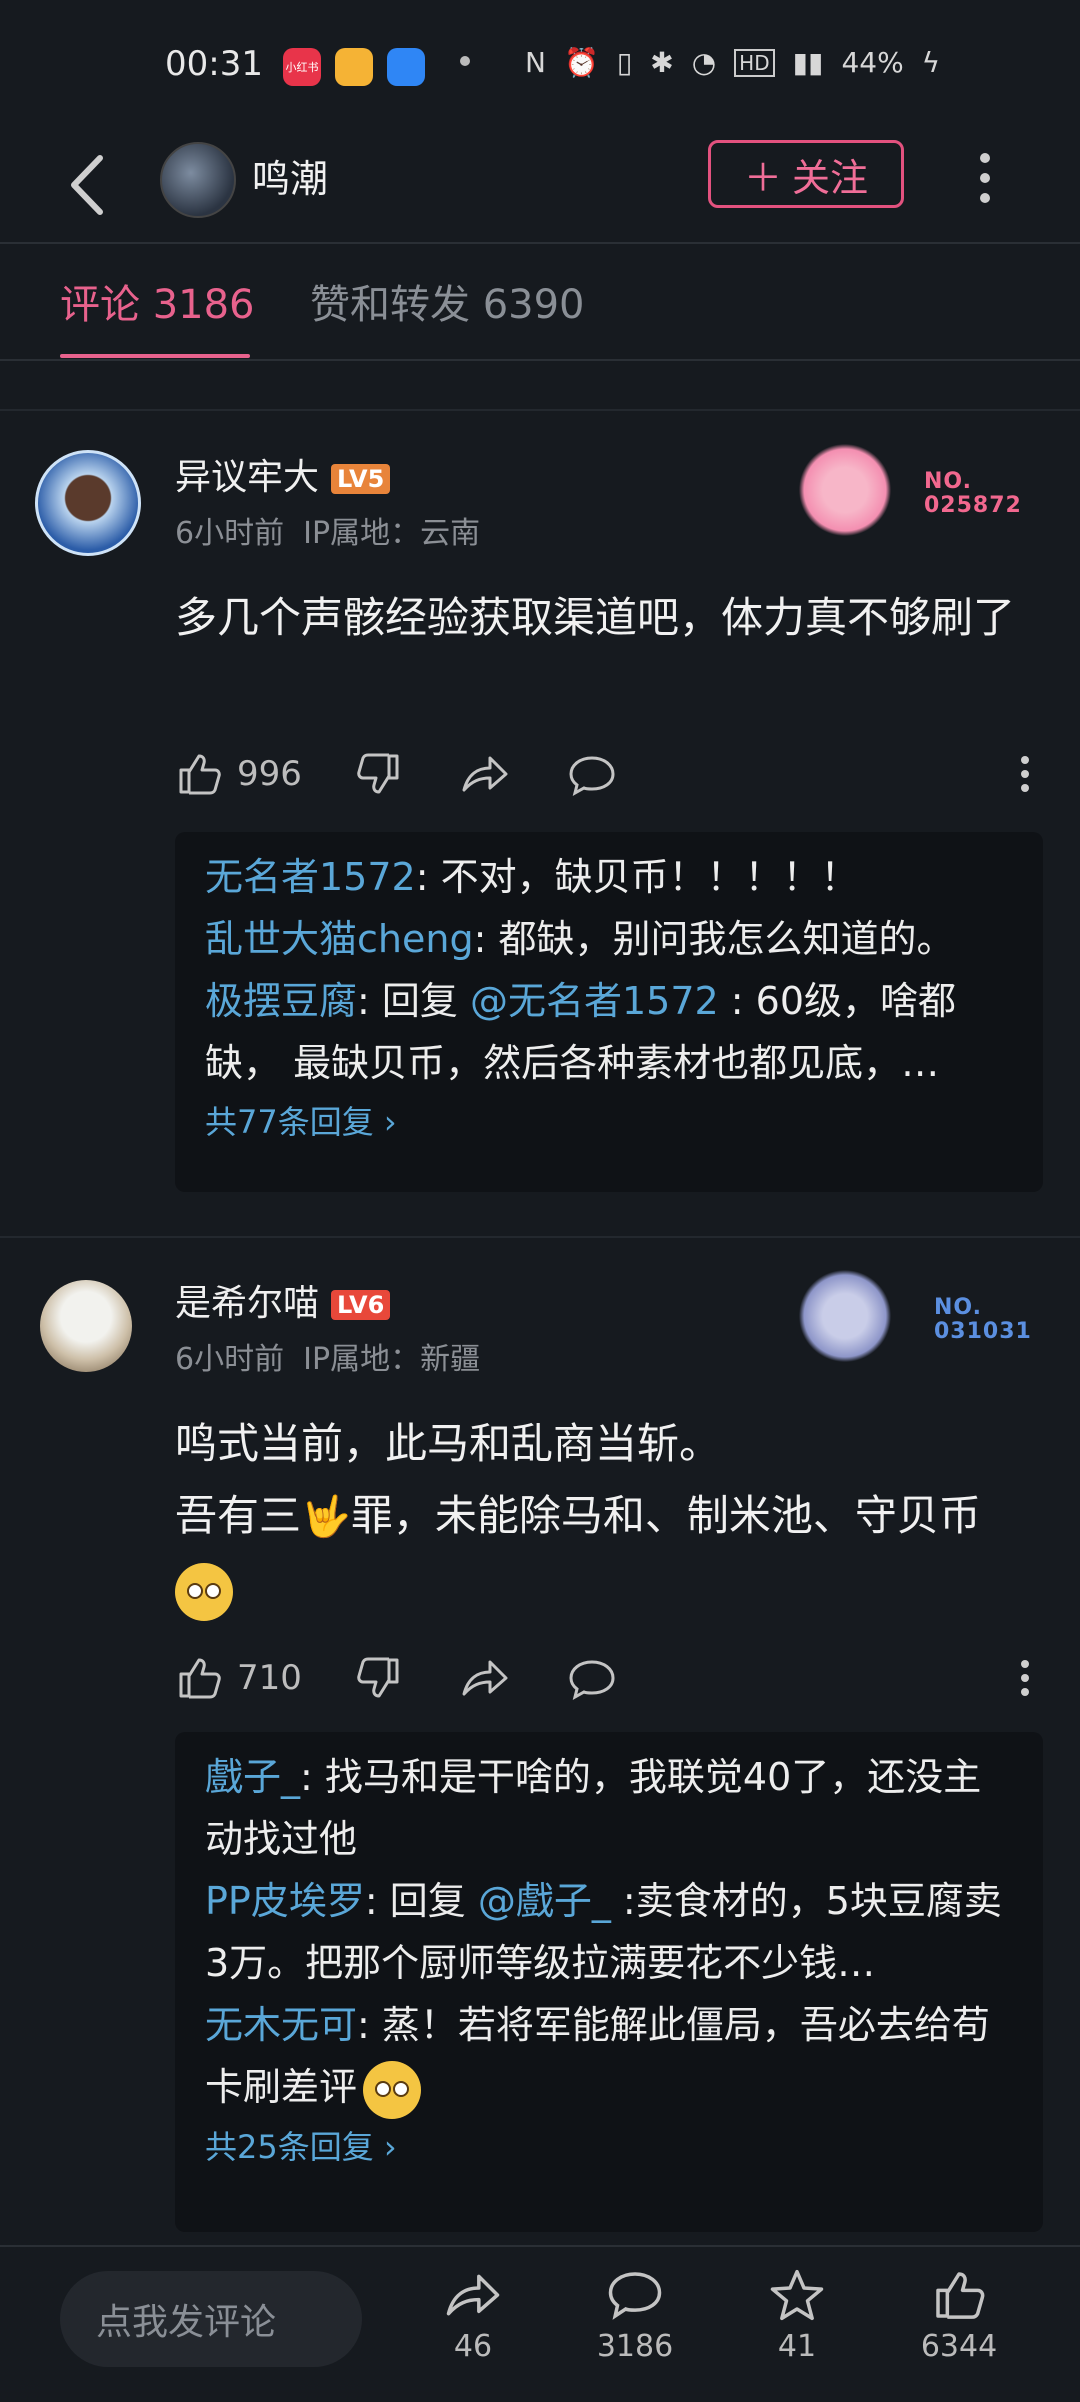  I want to click on thumbs-down-icon, so click(378, 773).